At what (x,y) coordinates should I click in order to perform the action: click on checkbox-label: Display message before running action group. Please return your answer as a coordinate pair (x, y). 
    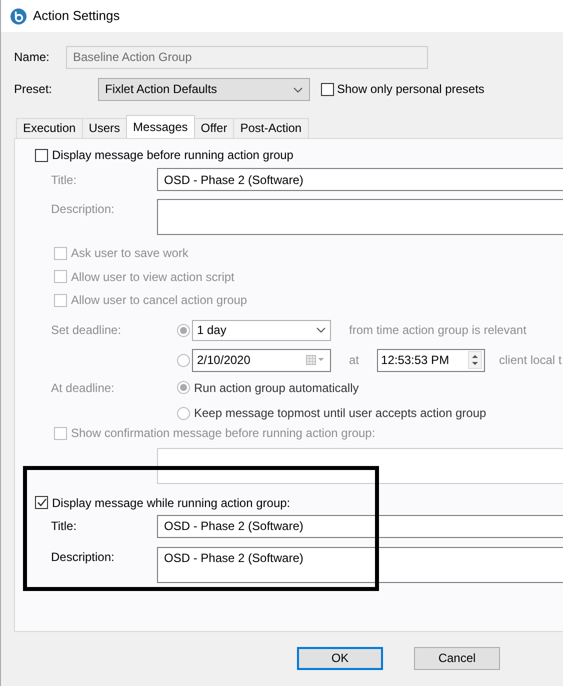
    Looking at the image, I should click on (173, 155).